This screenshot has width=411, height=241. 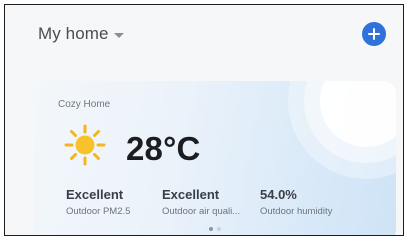 What do you see at coordinates (296, 211) in the screenshot?
I see `metric-label: Outdoor humidity` at bounding box center [296, 211].